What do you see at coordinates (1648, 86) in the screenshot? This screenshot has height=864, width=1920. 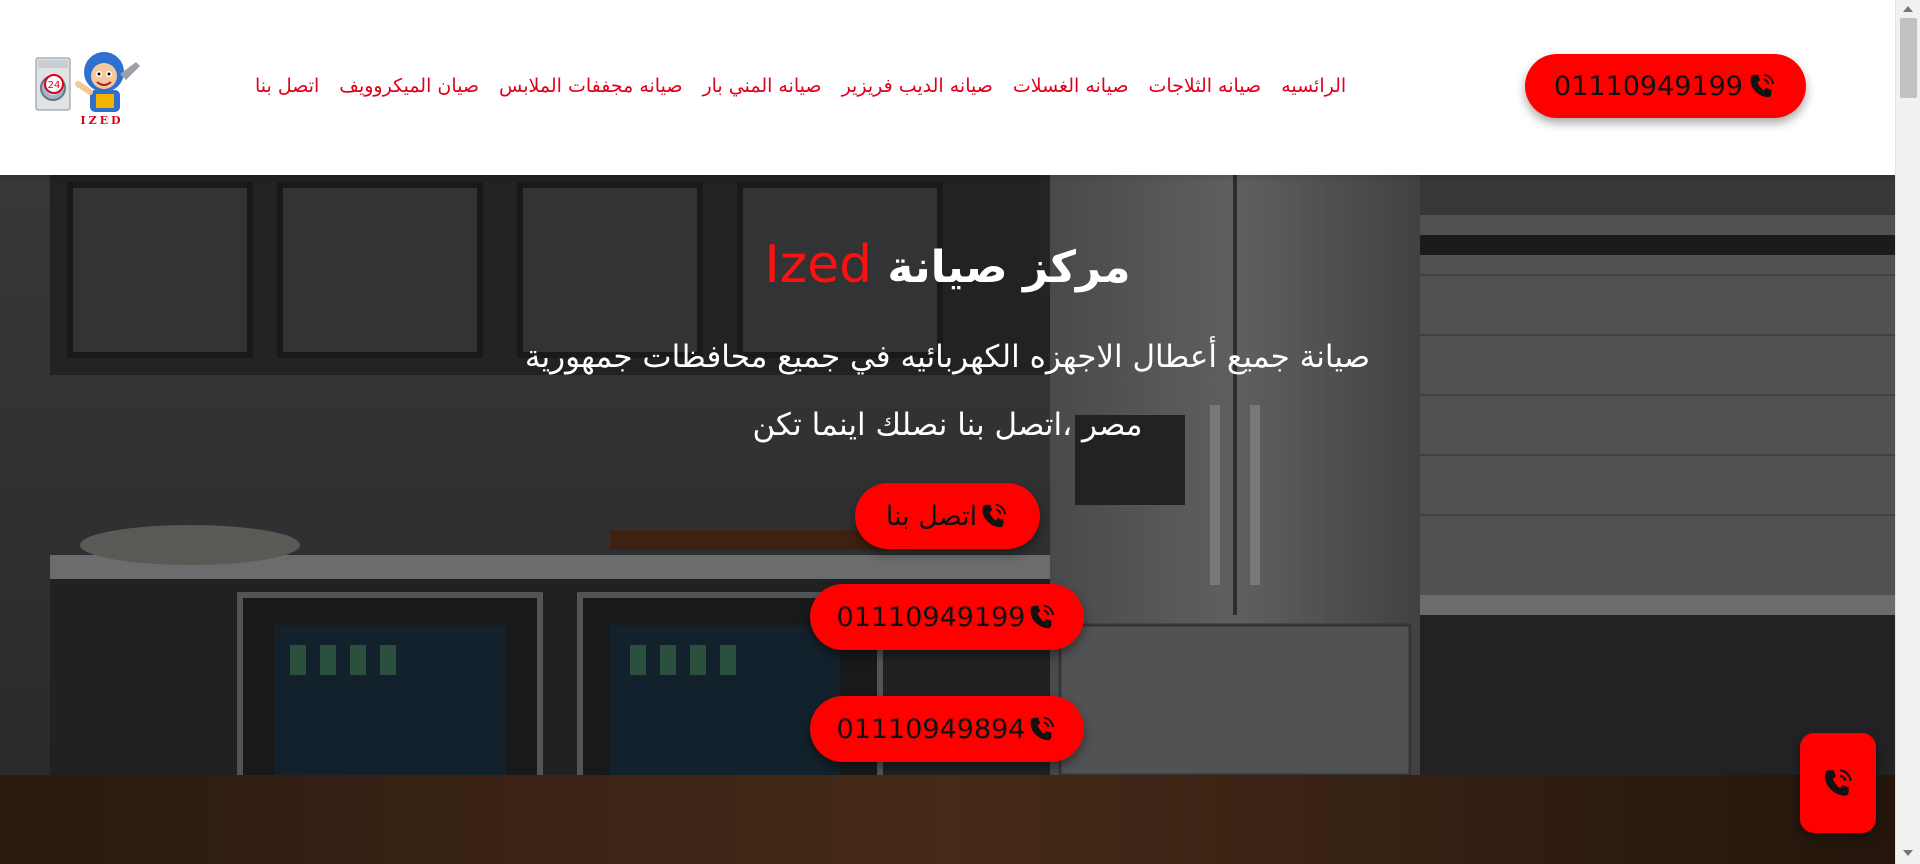 I see `header-phone-number: 01110949199` at bounding box center [1648, 86].